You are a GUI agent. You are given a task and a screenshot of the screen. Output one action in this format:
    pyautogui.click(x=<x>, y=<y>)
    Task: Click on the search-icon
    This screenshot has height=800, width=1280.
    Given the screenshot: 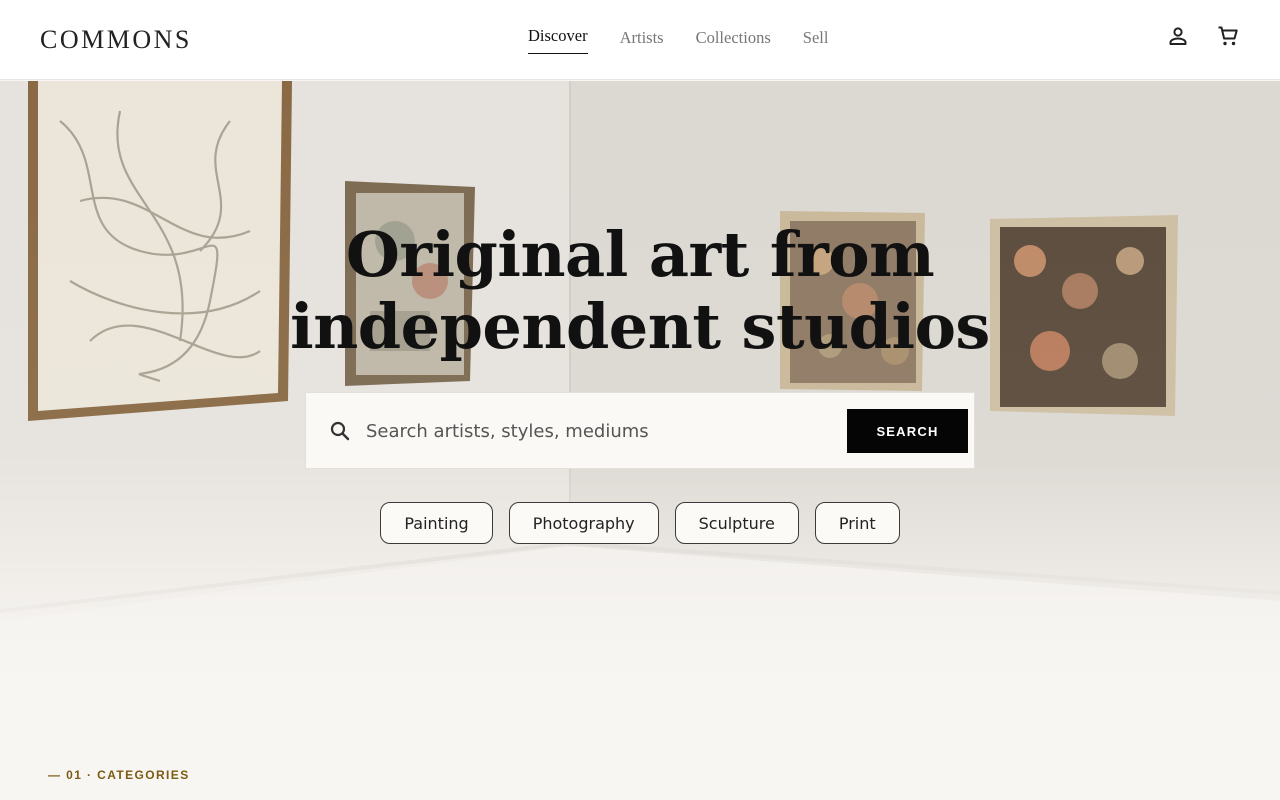 What is the action you would take?
    pyautogui.click(x=340, y=431)
    